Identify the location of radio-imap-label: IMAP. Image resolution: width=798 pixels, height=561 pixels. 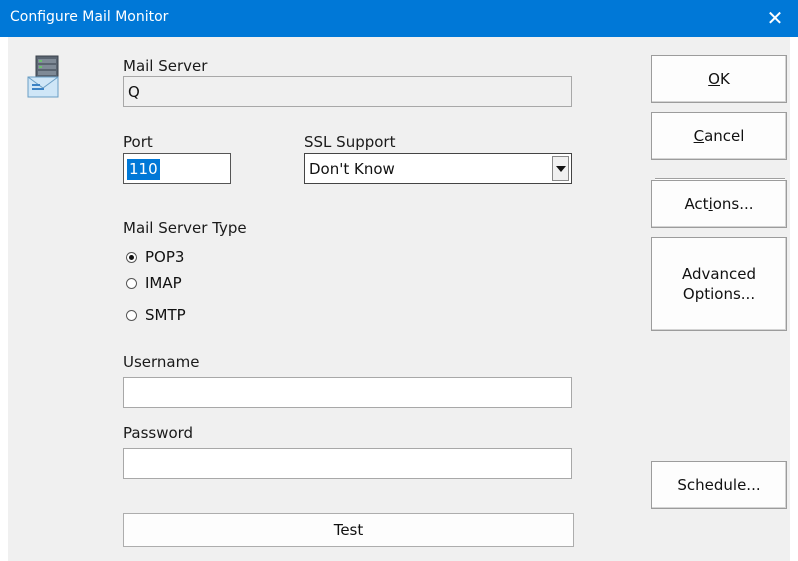
(163, 283).